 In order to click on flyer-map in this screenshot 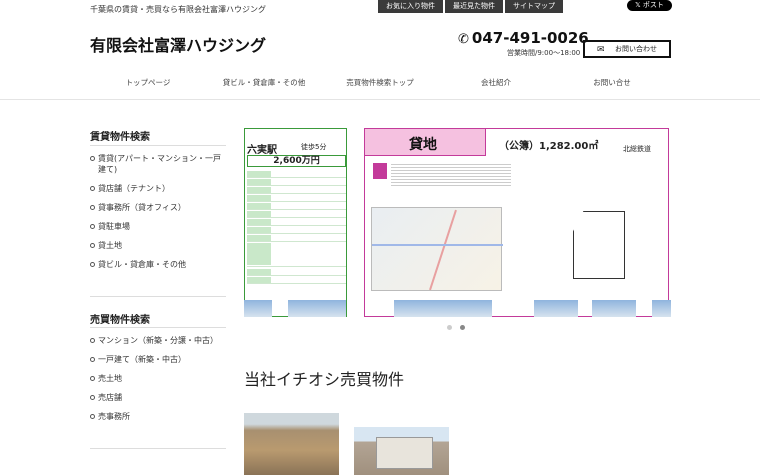, I will do `click(437, 249)`.